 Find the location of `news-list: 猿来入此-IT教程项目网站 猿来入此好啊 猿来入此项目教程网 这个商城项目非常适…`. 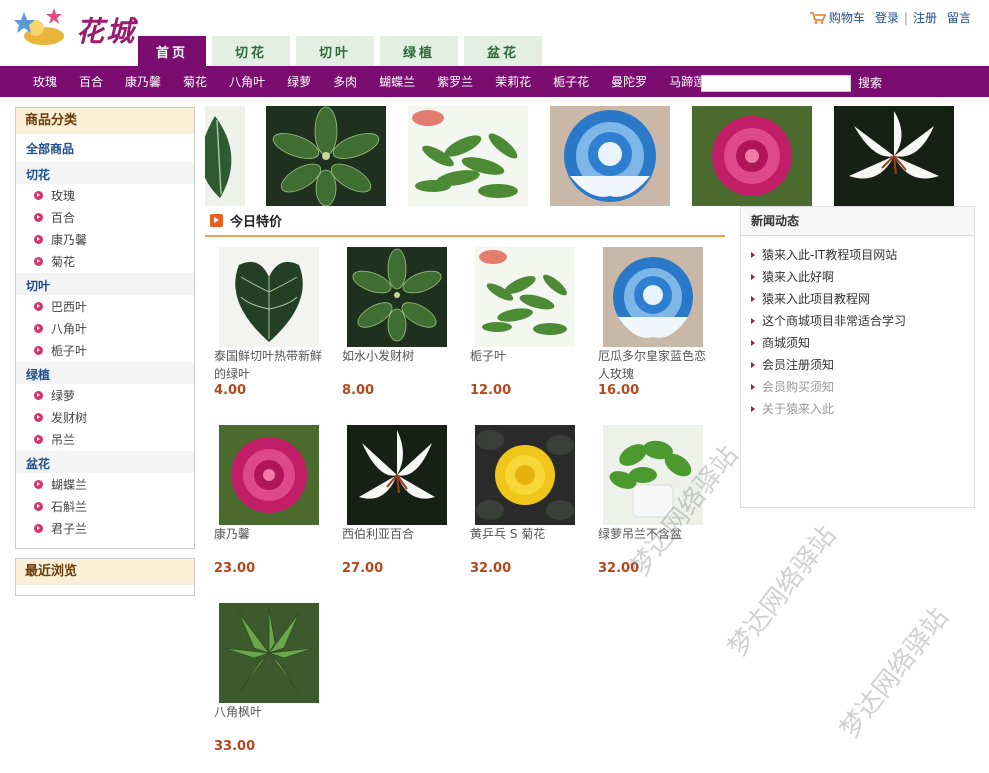

news-list: 猿来入此-IT教程项目网站 猿来入此好啊 猿来入此项目教程网 这个商城项目非常适… is located at coordinates (857, 328).